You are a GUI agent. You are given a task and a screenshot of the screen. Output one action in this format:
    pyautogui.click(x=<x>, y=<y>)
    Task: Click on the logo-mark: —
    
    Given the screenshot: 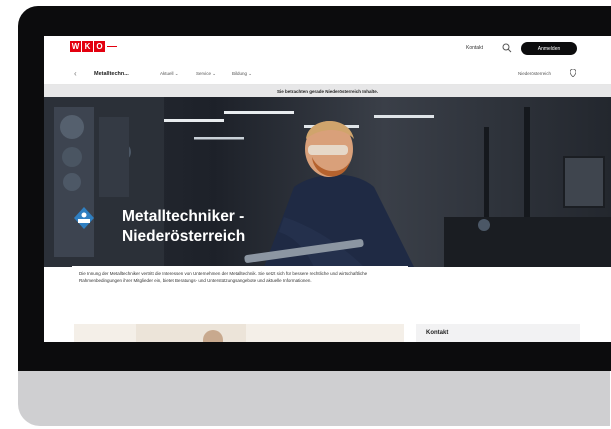 What is the action you would take?
    pyautogui.click(x=112, y=46)
    